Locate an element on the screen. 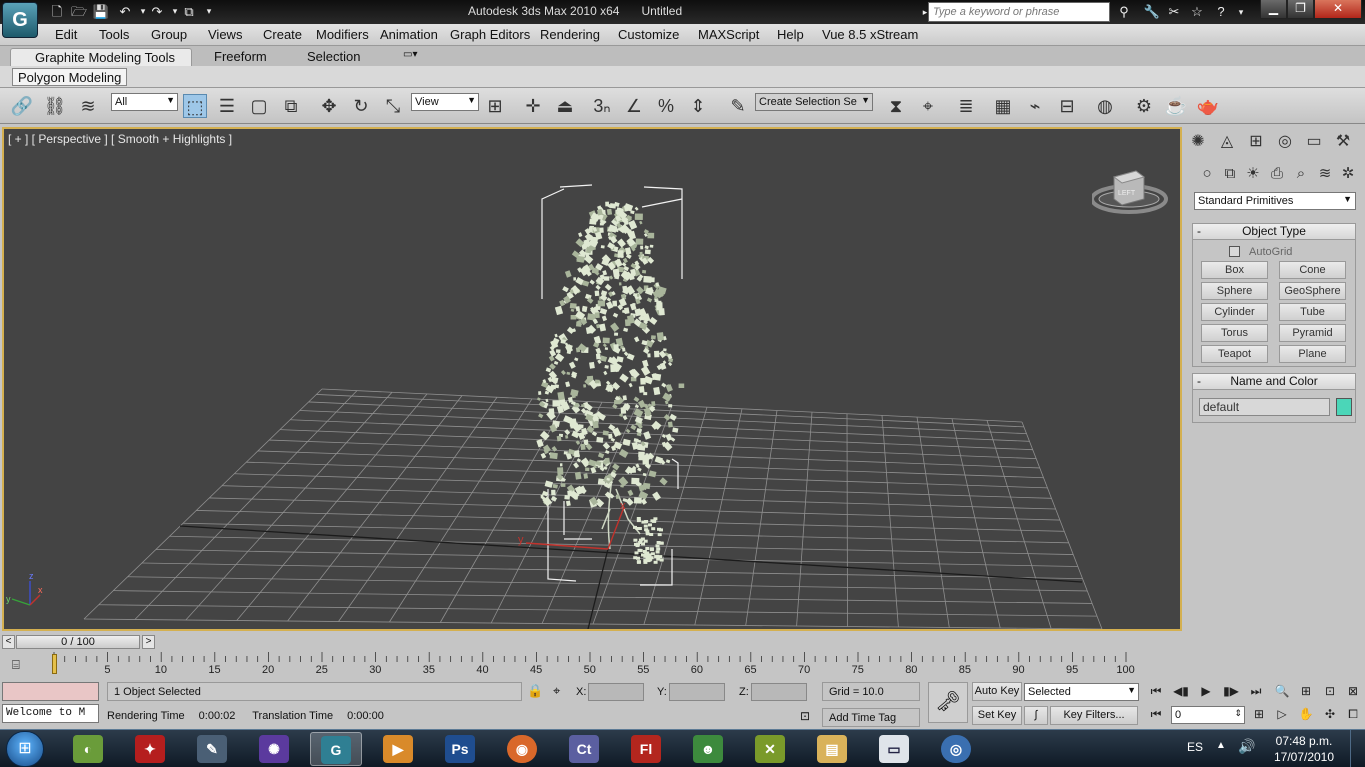 The height and width of the screenshot is (767, 1365). cylinder-button: Cylinder is located at coordinates (1234, 312).